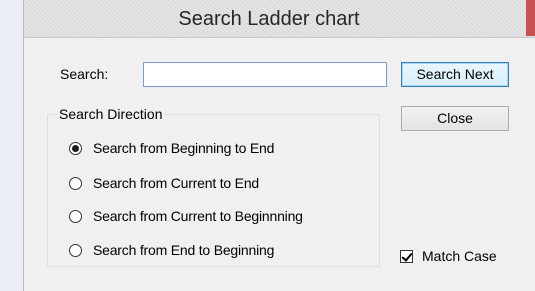 The width and height of the screenshot is (535, 291). What do you see at coordinates (269, 19) in the screenshot?
I see `window-title: Search Ladder chart` at bounding box center [269, 19].